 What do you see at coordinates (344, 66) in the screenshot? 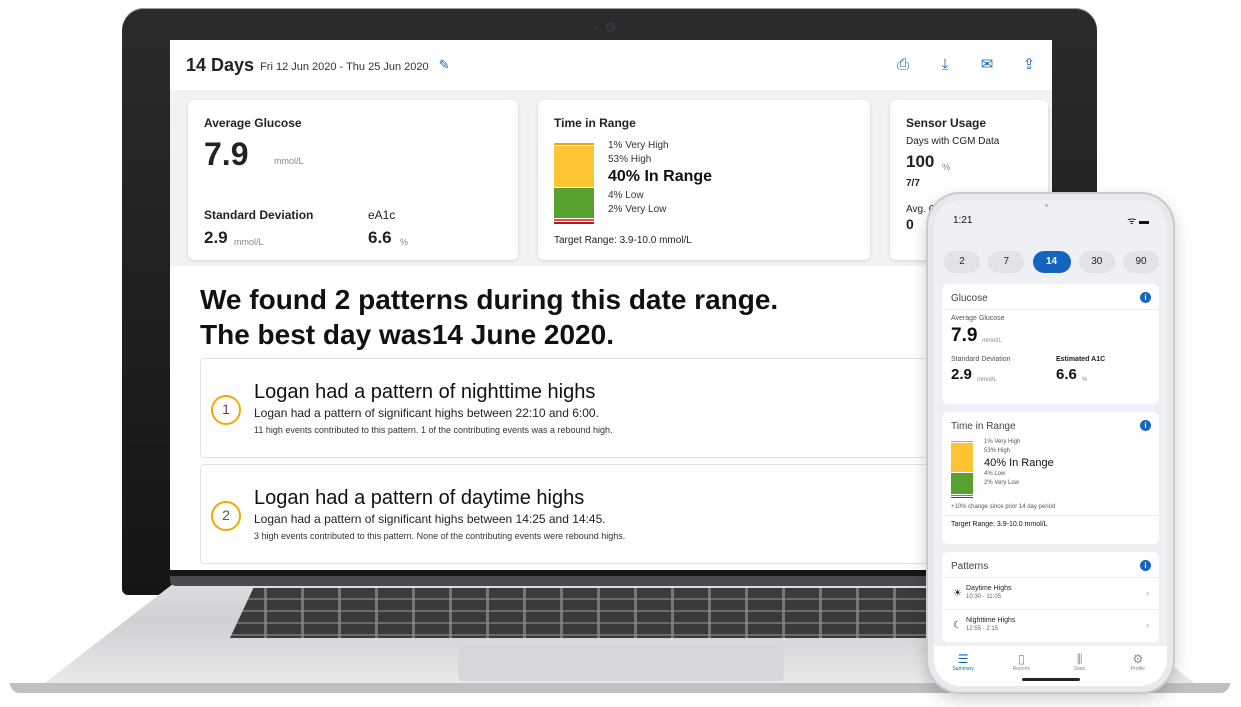
I see `range-dates: Fri 12 Jun 2020 - Thu 25 Jun 2020` at bounding box center [344, 66].